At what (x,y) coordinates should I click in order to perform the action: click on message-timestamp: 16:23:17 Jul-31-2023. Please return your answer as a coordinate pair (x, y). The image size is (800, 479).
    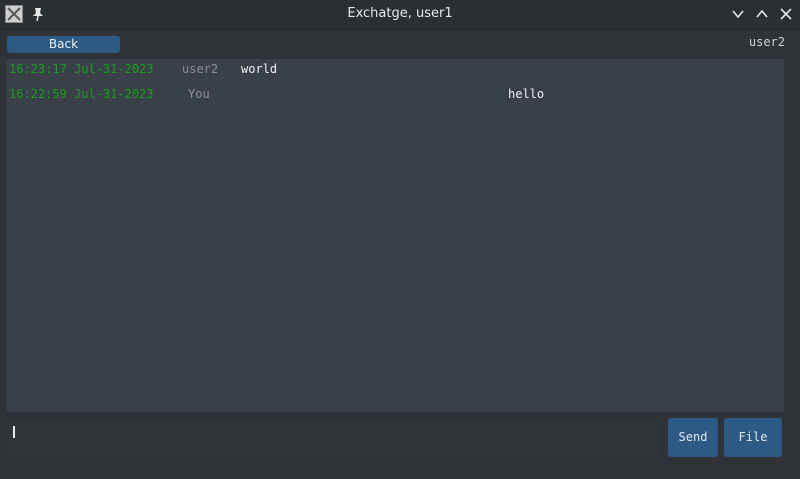
    Looking at the image, I should click on (81, 69).